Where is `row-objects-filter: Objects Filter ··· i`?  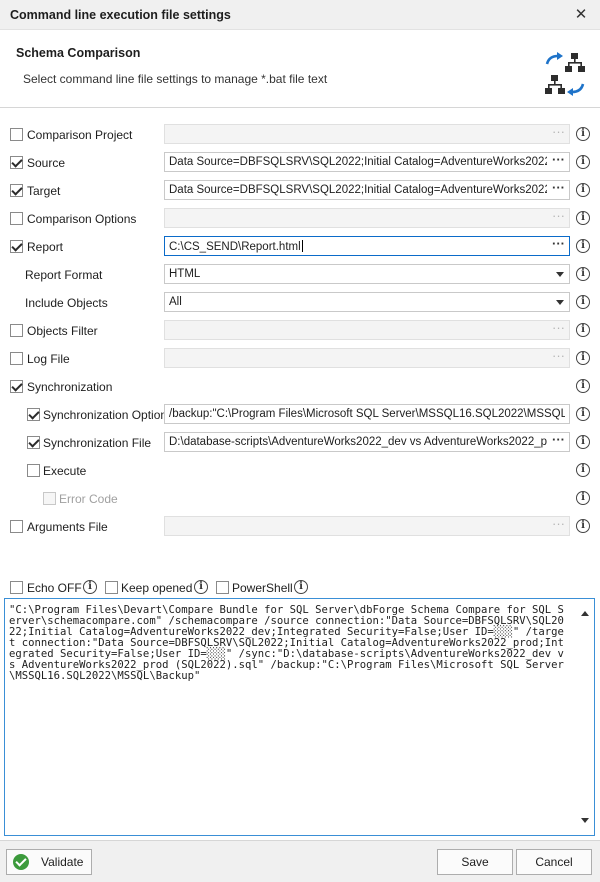 row-objects-filter: Objects Filter ··· i is located at coordinates (300, 331).